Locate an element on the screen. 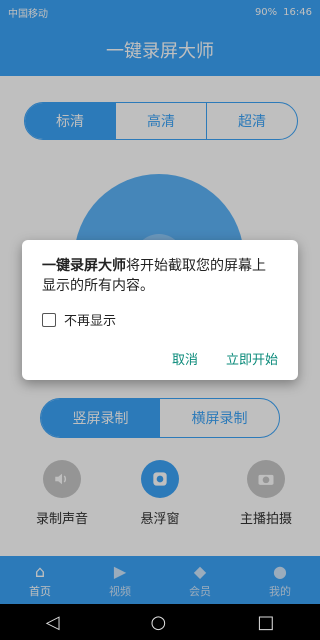  back-icon: ◁ is located at coordinates (53, 622).